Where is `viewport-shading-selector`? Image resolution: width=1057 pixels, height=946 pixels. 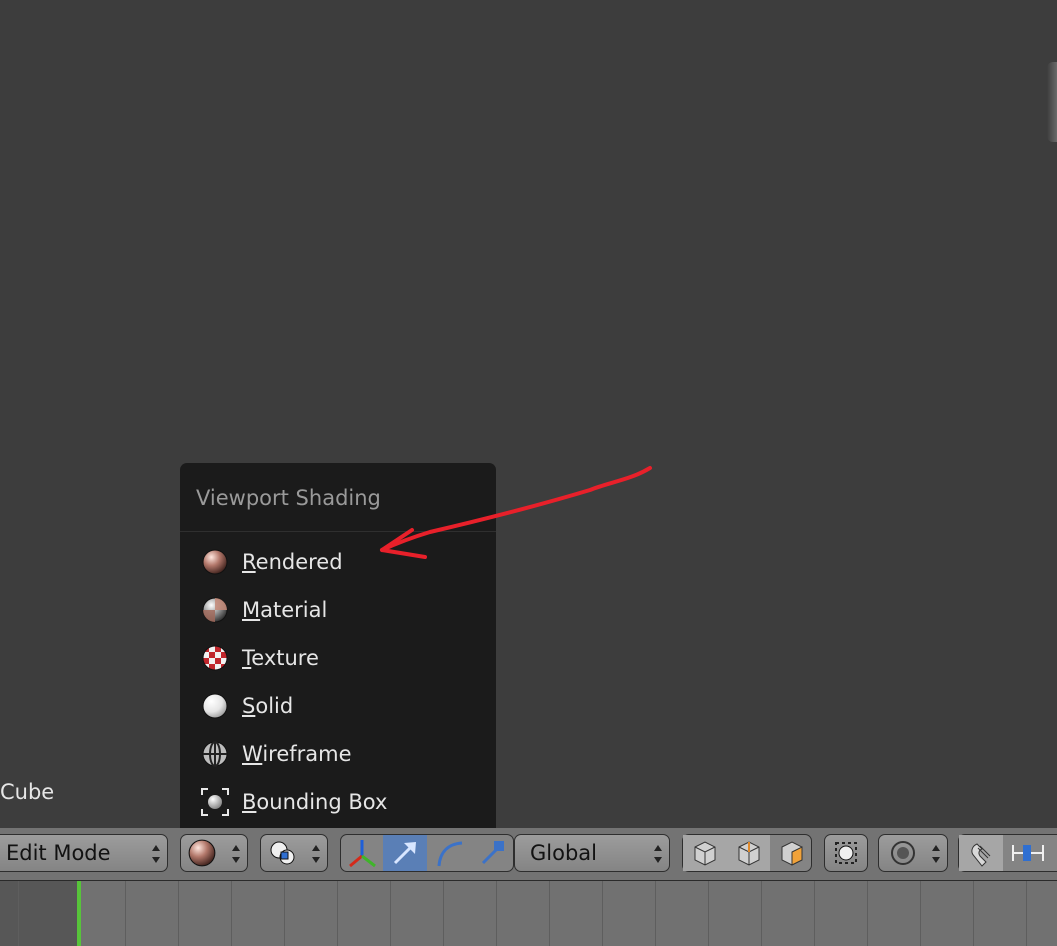
viewport-shading-selector is located at coordinates (214, 853).